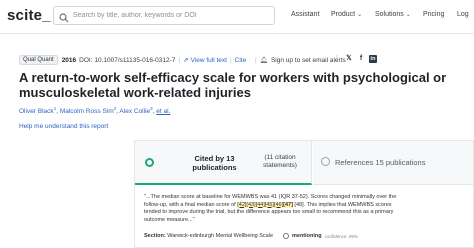 The height and width of the screenshot is (248, 474). I want to click on author-name: Alex Collie, so click(135, 112).